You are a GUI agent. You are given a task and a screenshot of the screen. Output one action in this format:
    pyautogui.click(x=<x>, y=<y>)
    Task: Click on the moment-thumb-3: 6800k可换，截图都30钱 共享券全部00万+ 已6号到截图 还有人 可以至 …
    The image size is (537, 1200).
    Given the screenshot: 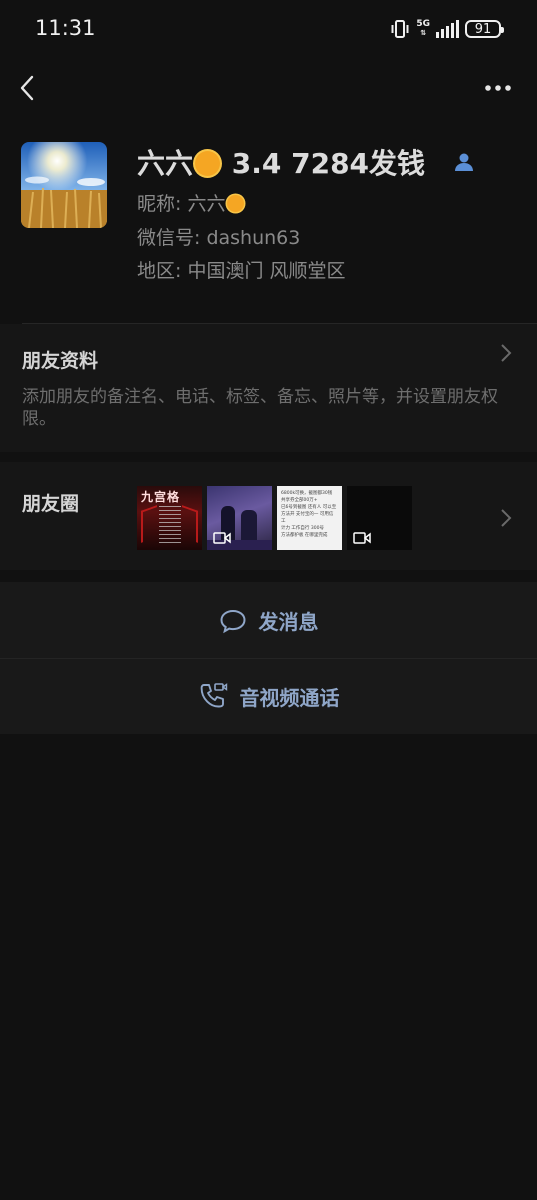 What is the action you would take?
    pyautogui.click(x=309, y=518)
    